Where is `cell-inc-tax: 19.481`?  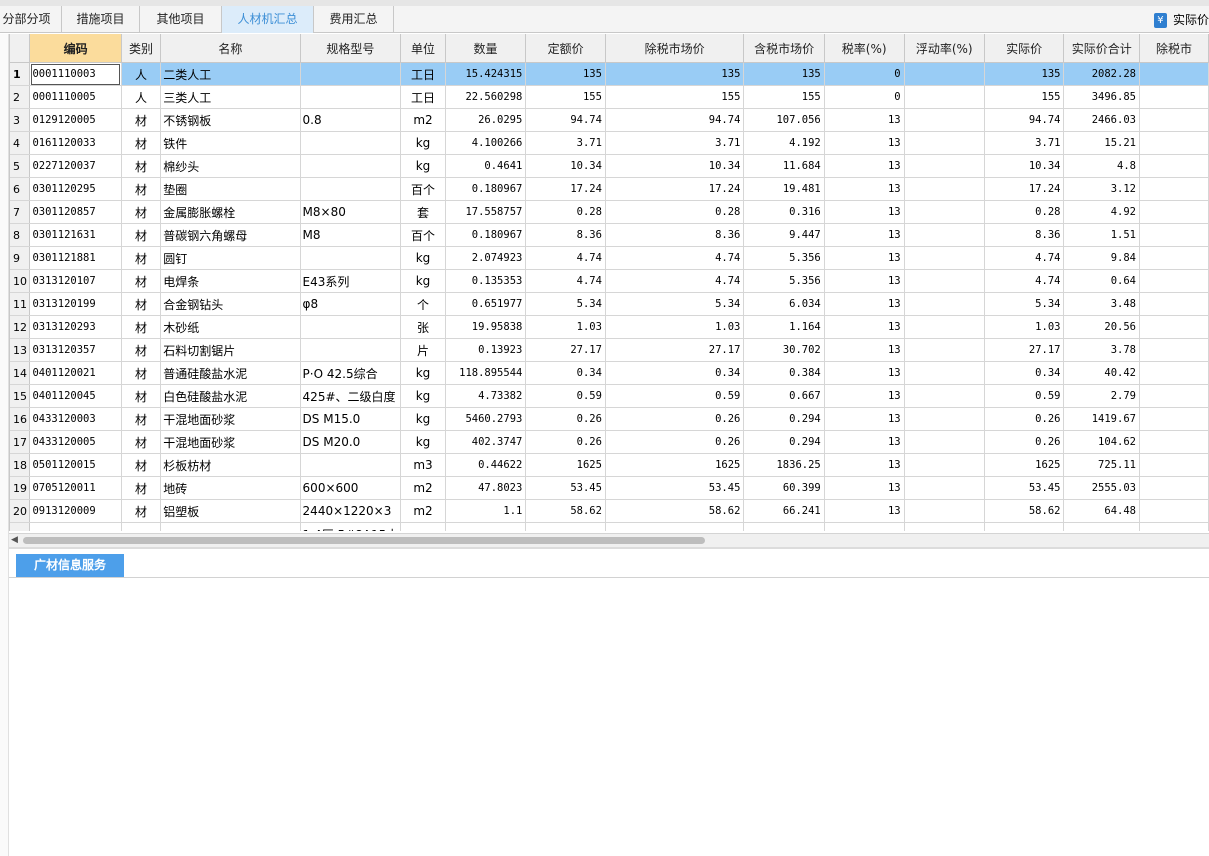
cell-inc-tax: 19.481 is located at coordinates (784, 189).